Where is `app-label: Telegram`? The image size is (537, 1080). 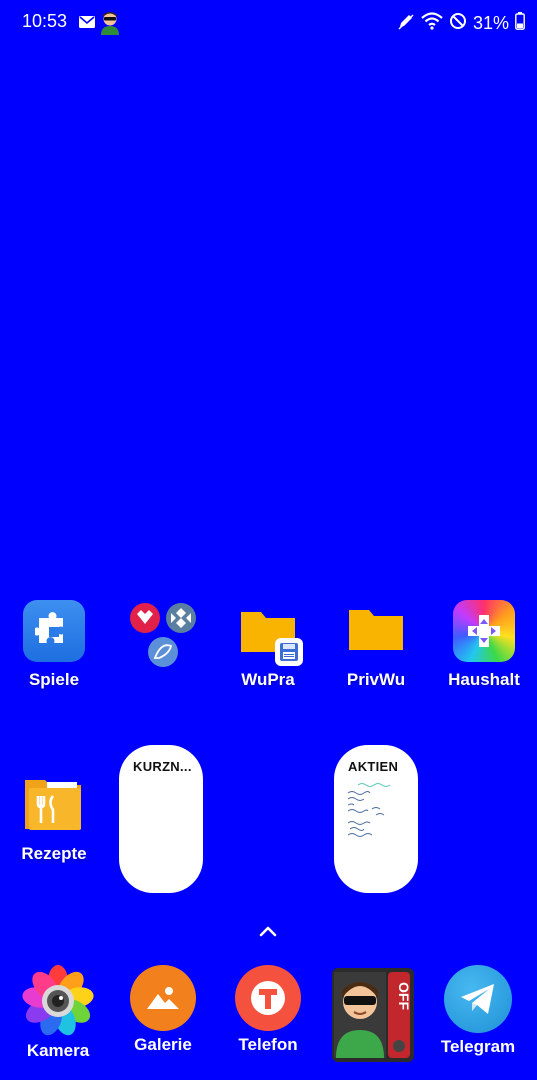
app-label: Telegram is located at coordinates (478, 1046).